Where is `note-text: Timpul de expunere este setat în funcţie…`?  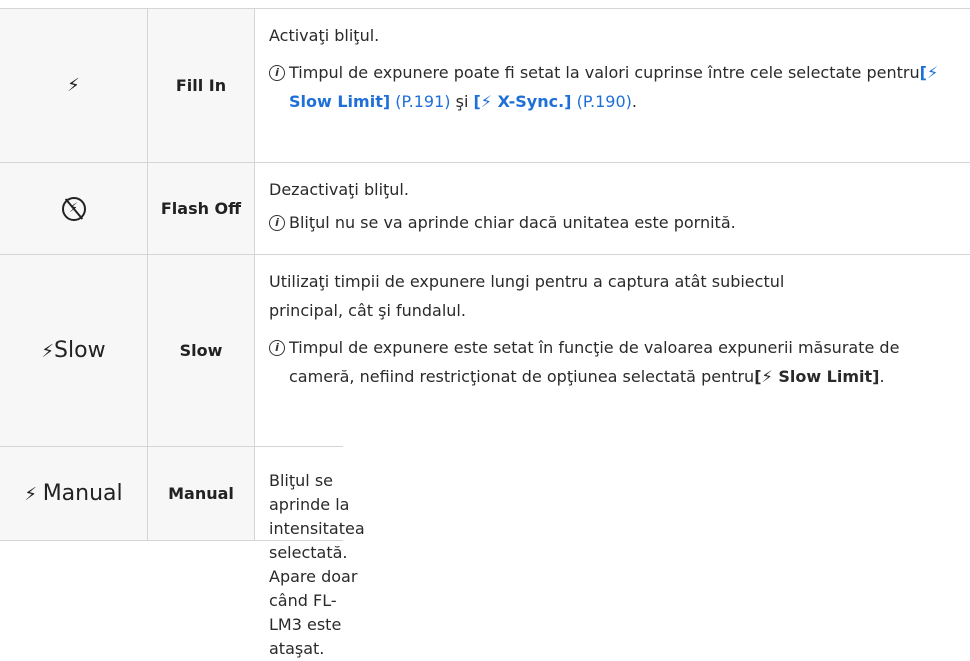 note-text: Timpul de expunere este setat în funcţie… is located at coordinates (594, 362).